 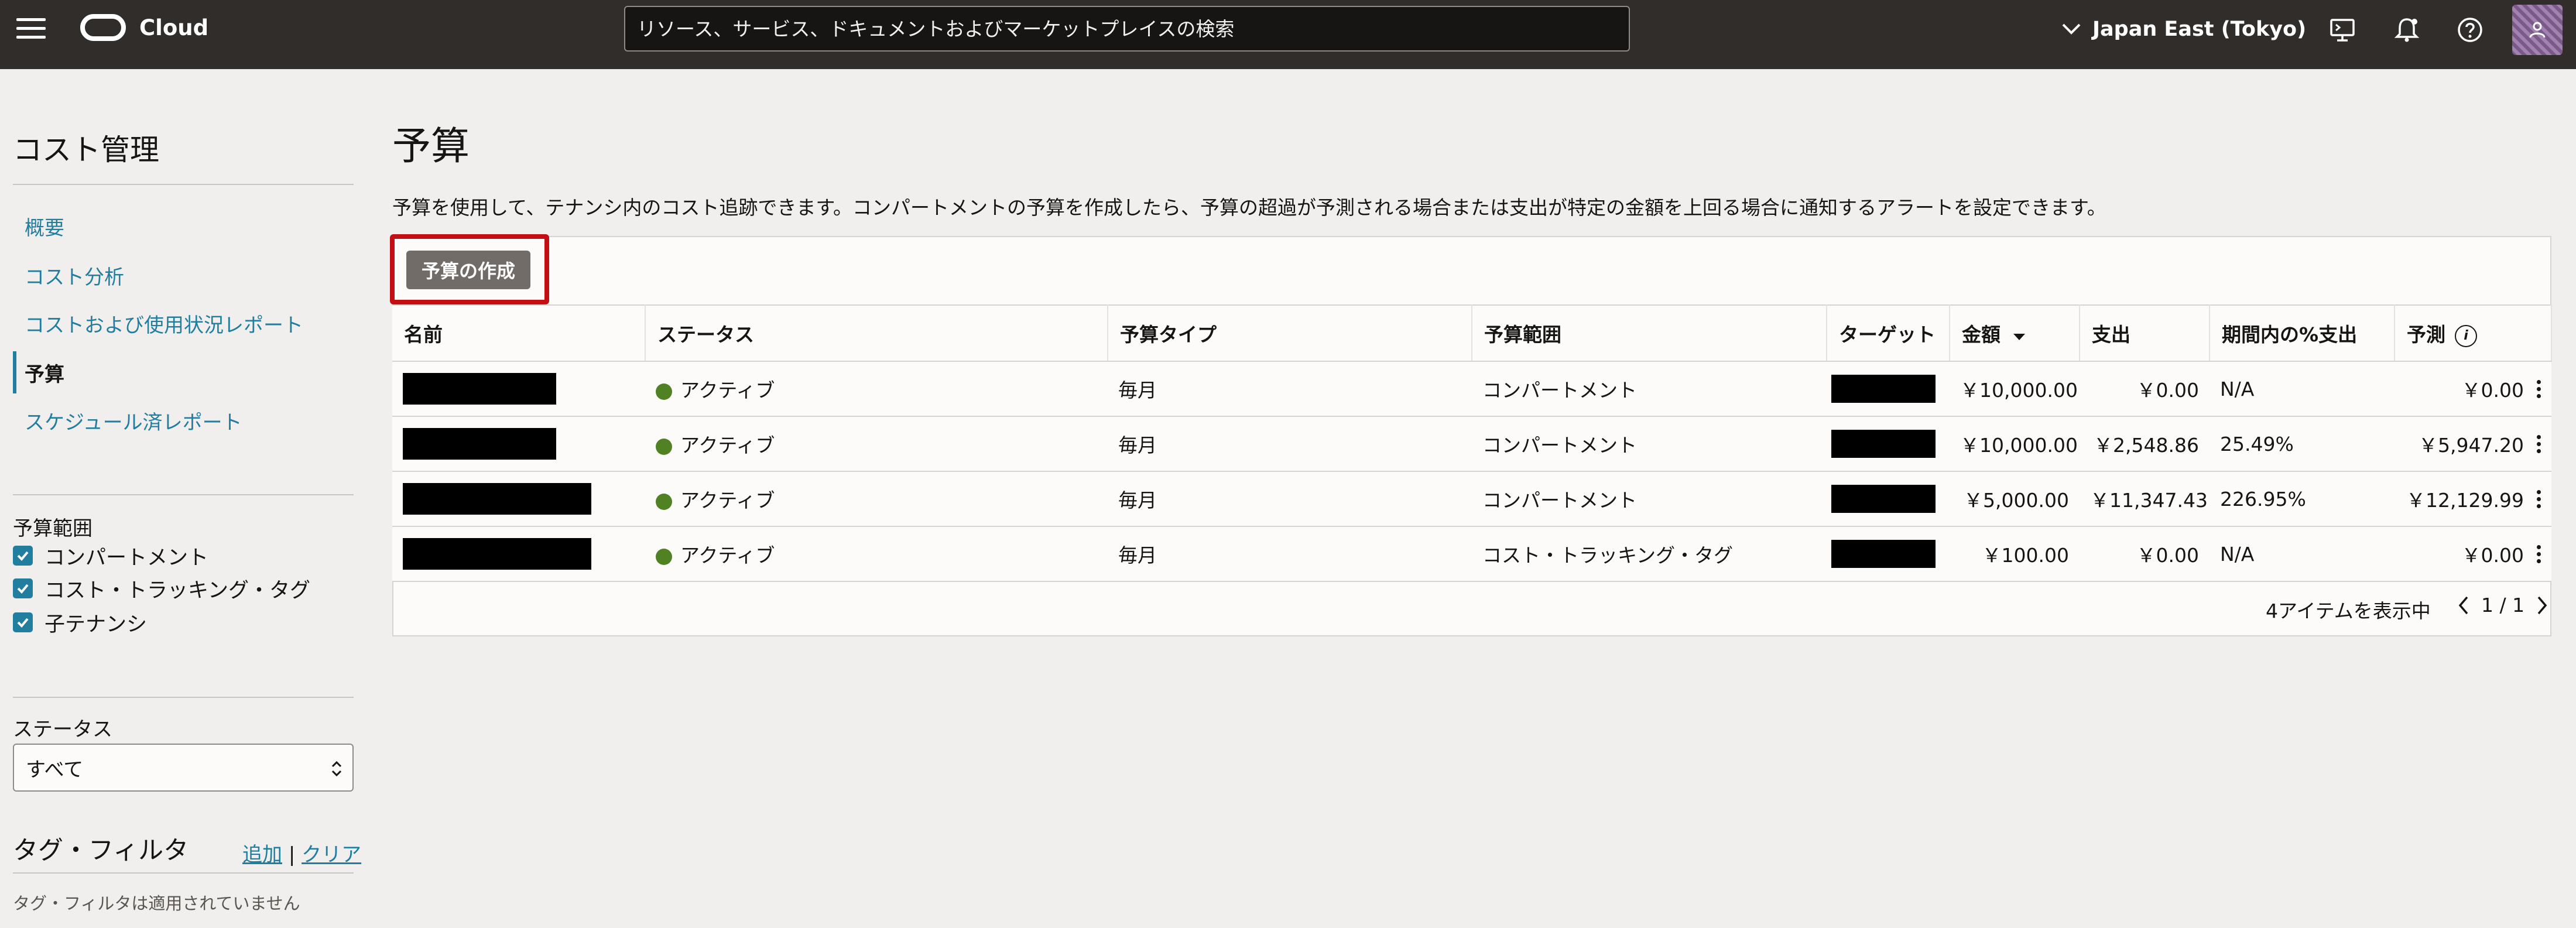 I want to click on sort-descending-icon, so click(x=2019, y=337).